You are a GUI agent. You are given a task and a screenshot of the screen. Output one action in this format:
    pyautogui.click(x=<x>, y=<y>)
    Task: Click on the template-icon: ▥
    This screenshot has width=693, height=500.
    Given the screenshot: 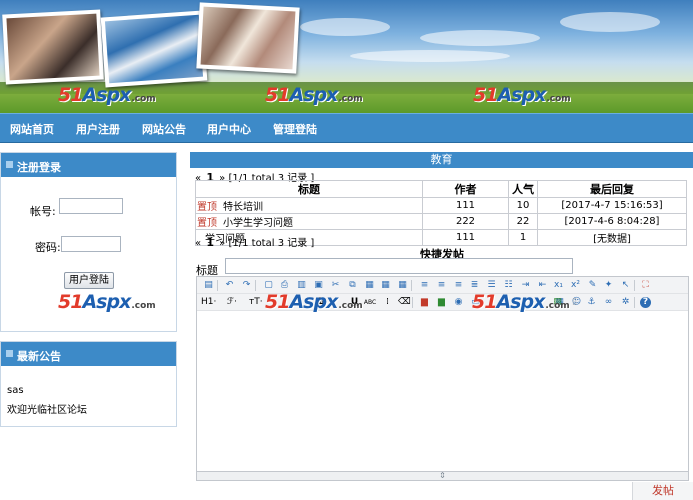 What is the action you would take?
    pyautogui.click(x=301, y=285)
    